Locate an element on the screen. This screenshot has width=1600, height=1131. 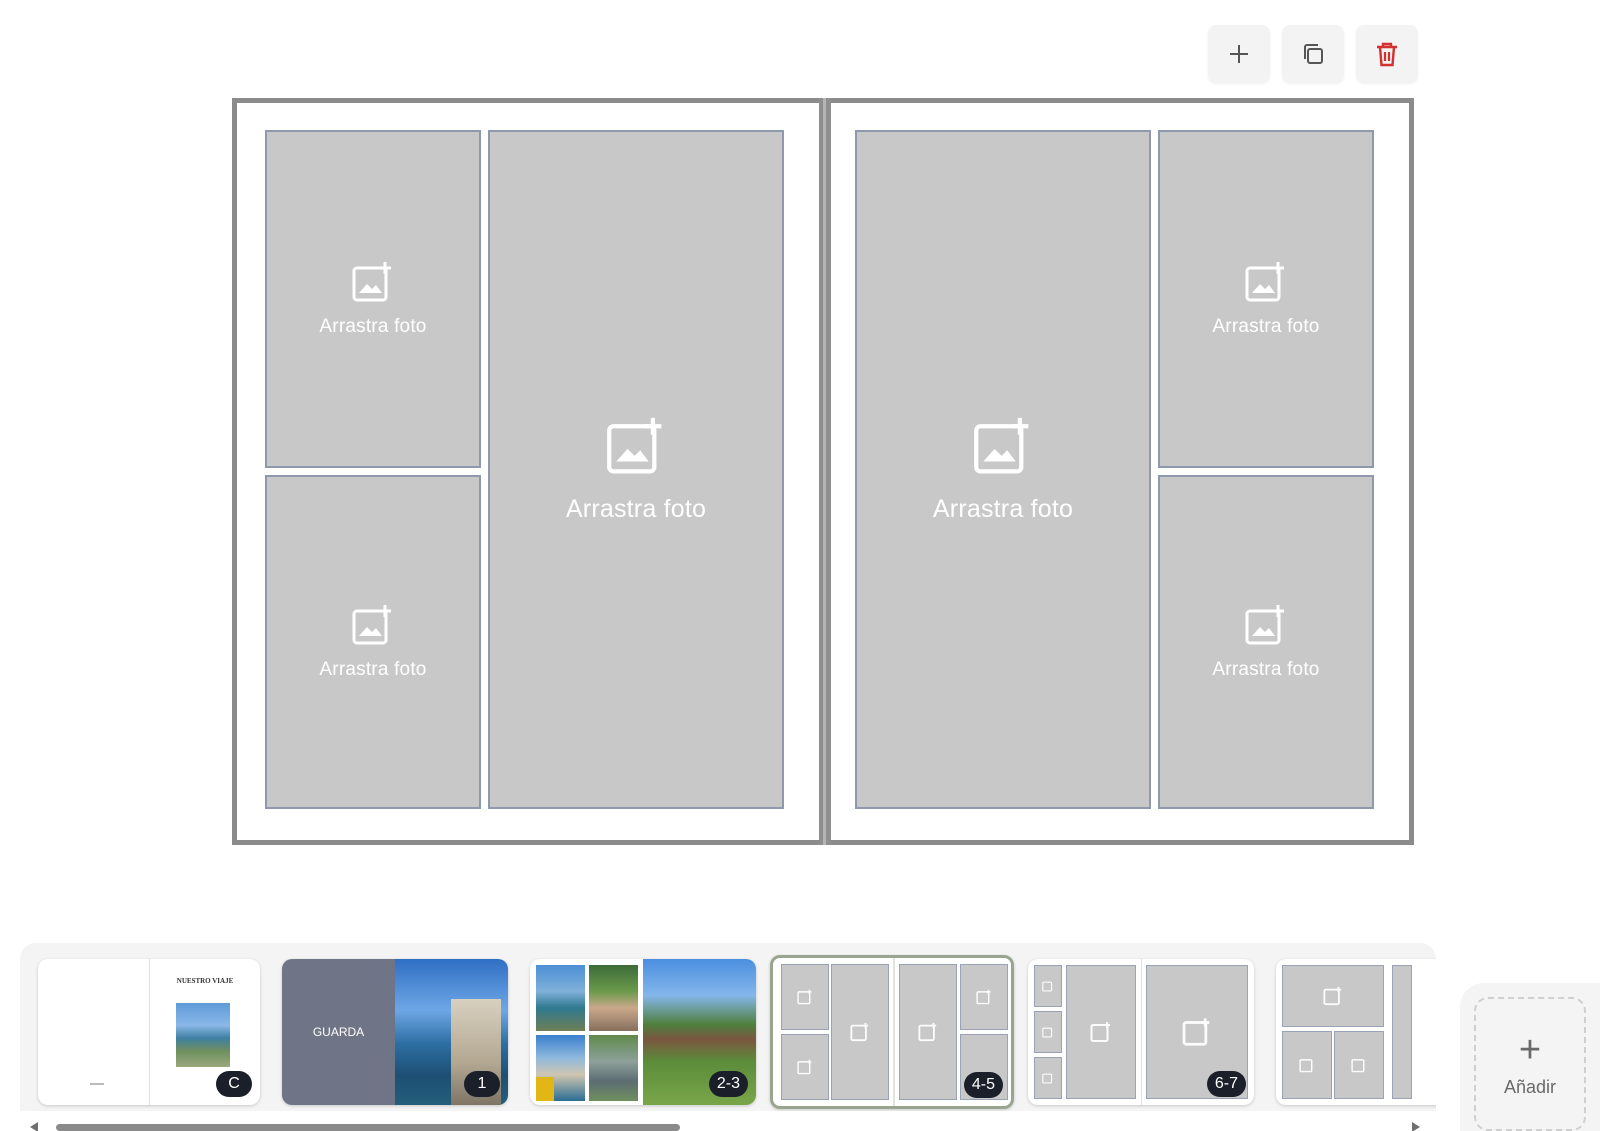
book-spine is located at coordinates (825, 471).